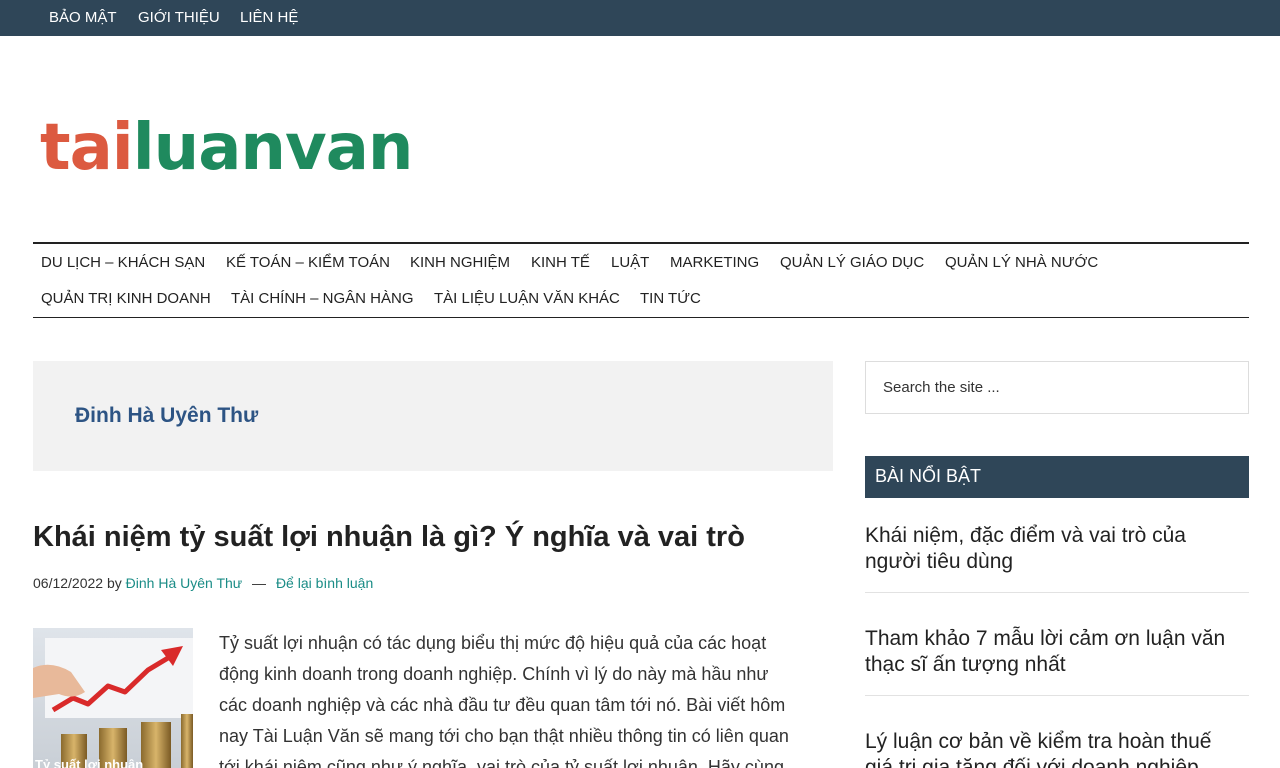 This screenshot has height=768, width=1280. Describe the element at coordinates (184, 583) in the screenshot. I see `post-author-link: Đinh Hà Uyên Thư` at that location.